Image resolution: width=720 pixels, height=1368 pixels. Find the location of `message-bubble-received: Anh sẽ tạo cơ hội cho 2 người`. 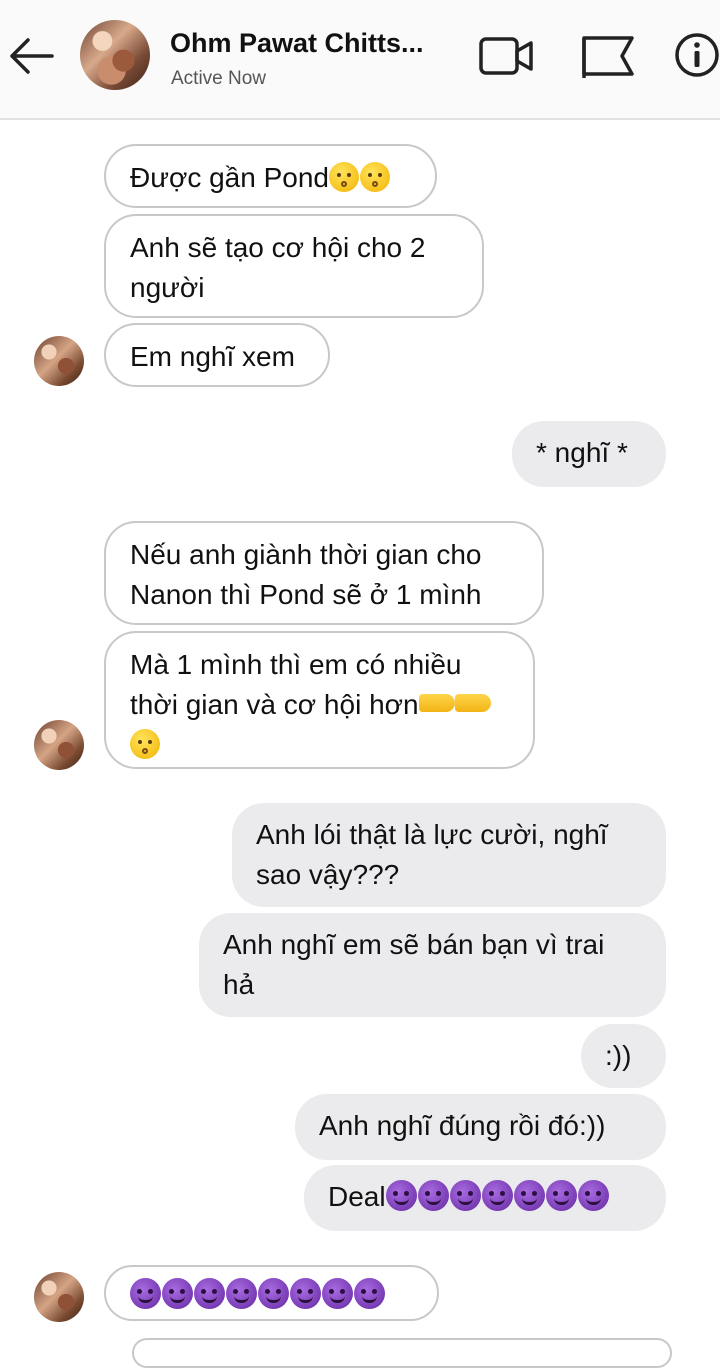

message-bubble-received: Anh sẽ tạo cơ hội cho 2 người is located at coordinates (294, 266).